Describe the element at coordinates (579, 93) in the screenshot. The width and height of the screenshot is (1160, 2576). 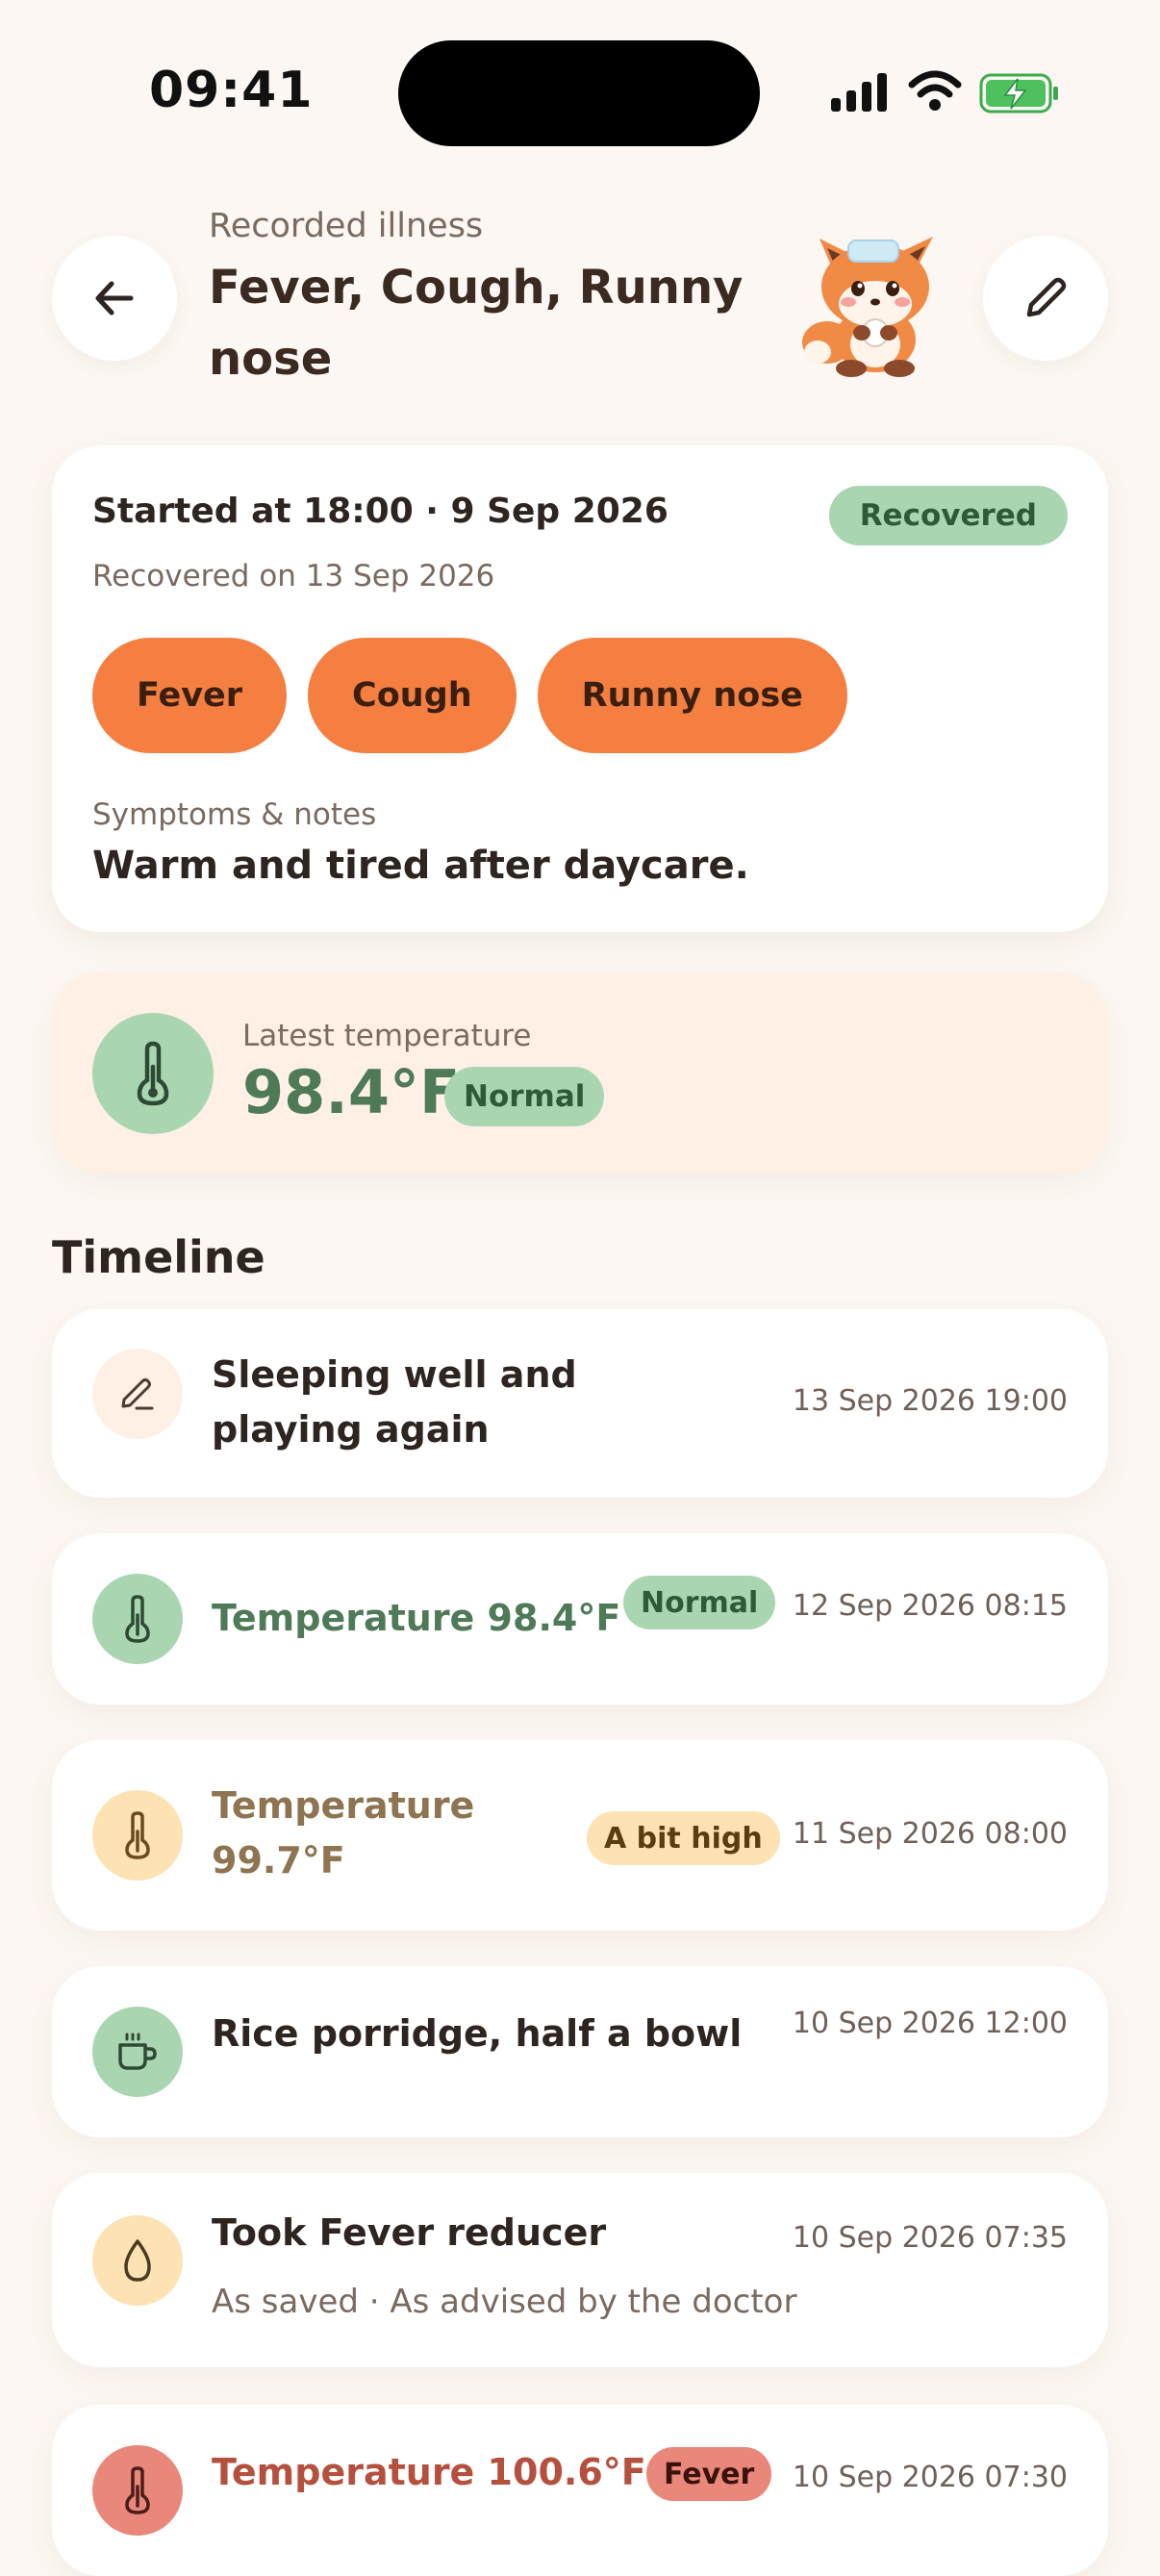
I see `dynamic-island` at that location.